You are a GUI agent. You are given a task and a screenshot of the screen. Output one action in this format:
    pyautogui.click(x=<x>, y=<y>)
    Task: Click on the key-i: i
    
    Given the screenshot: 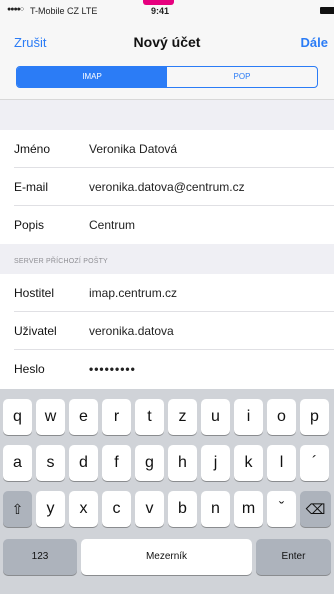 What is the action you would take?
    pyautogui.click(x=248, y=417)
    